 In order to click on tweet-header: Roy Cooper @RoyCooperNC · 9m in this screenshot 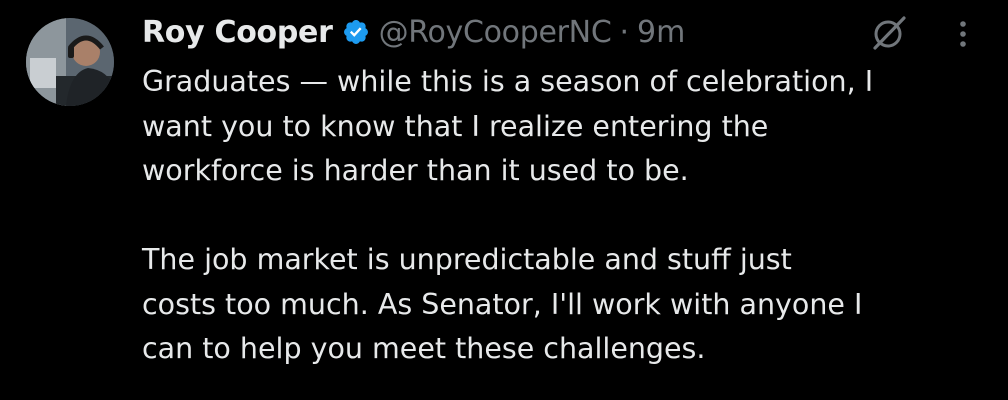, I will do `click(413, 32)`.